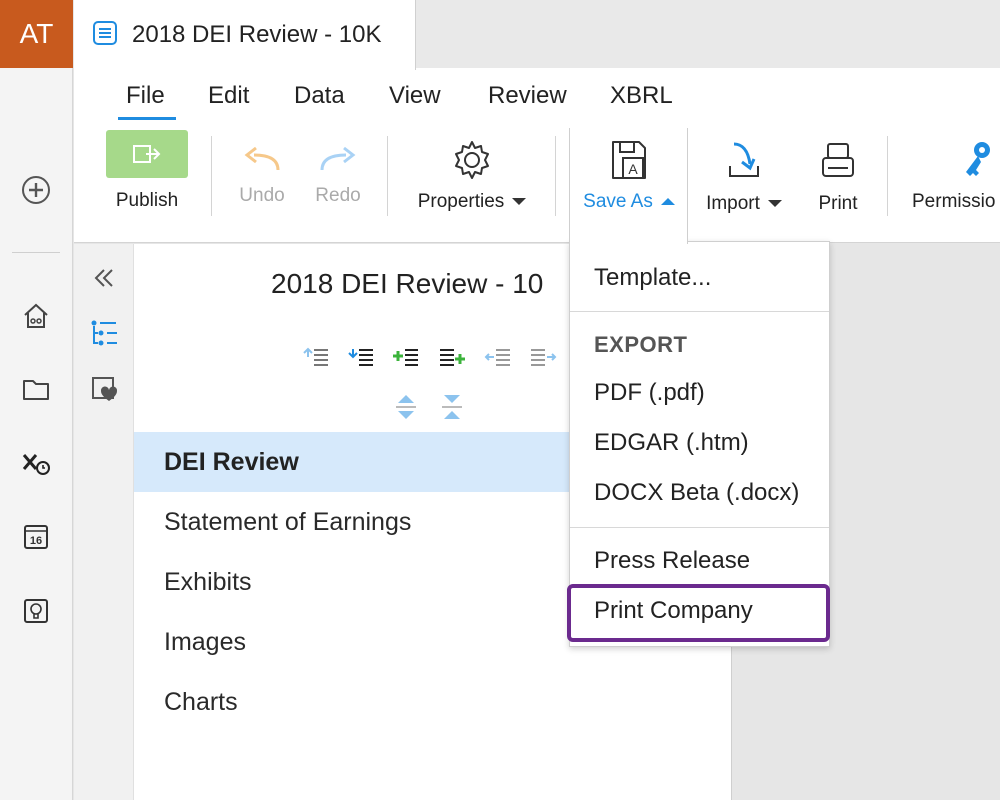 The image size is (1000, 800). Describe the element at coordinates (104, 280) in the screenshot. I see `collapse-panel-icon` at that location.